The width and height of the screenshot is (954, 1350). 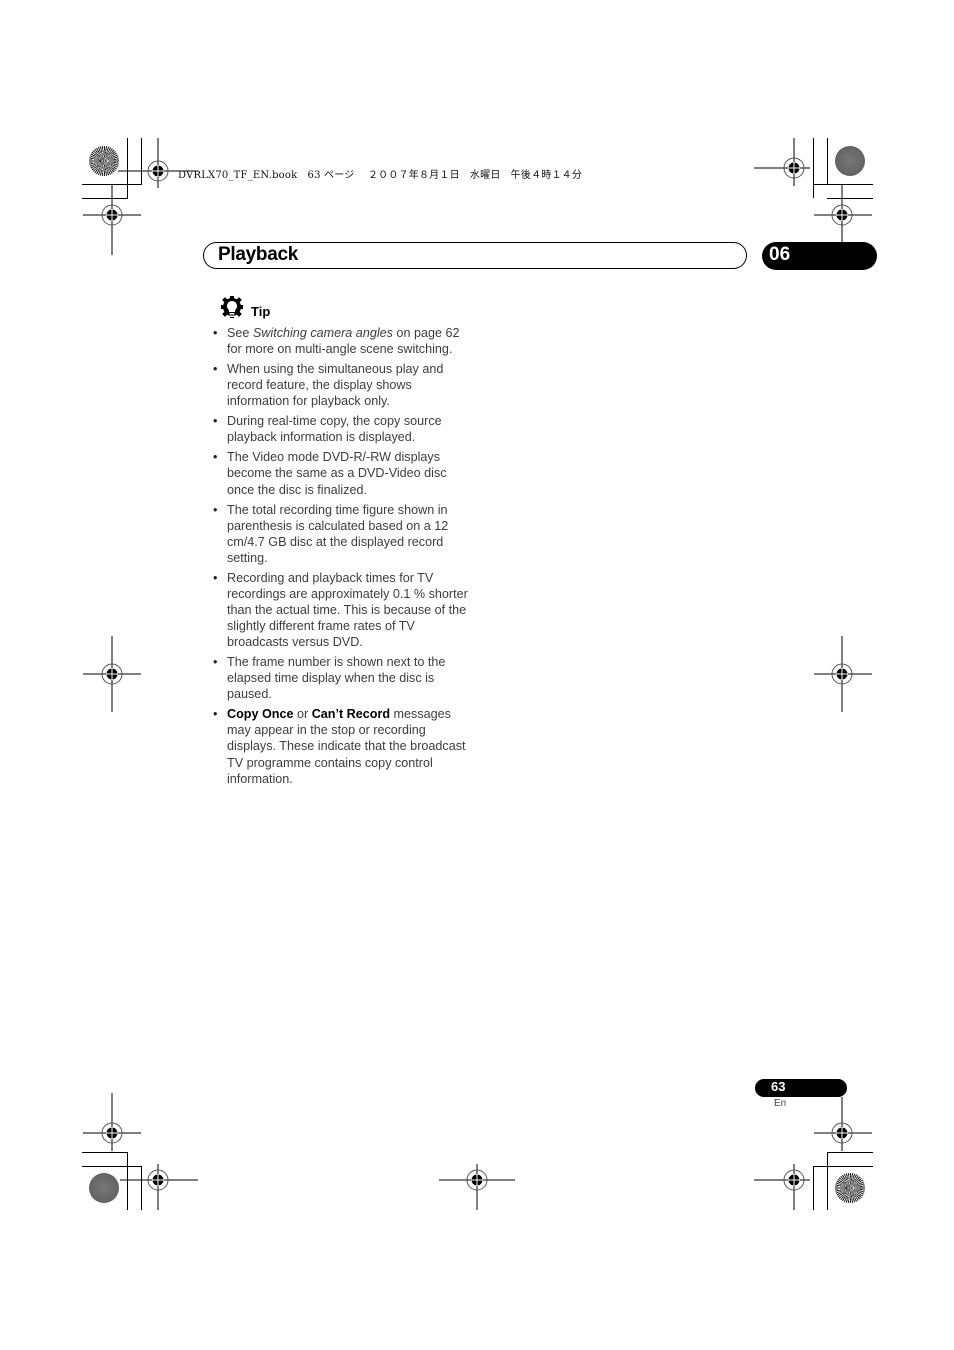 I want to click on cross-reference-text: Switching camera angles, so click(x=322, y=333).